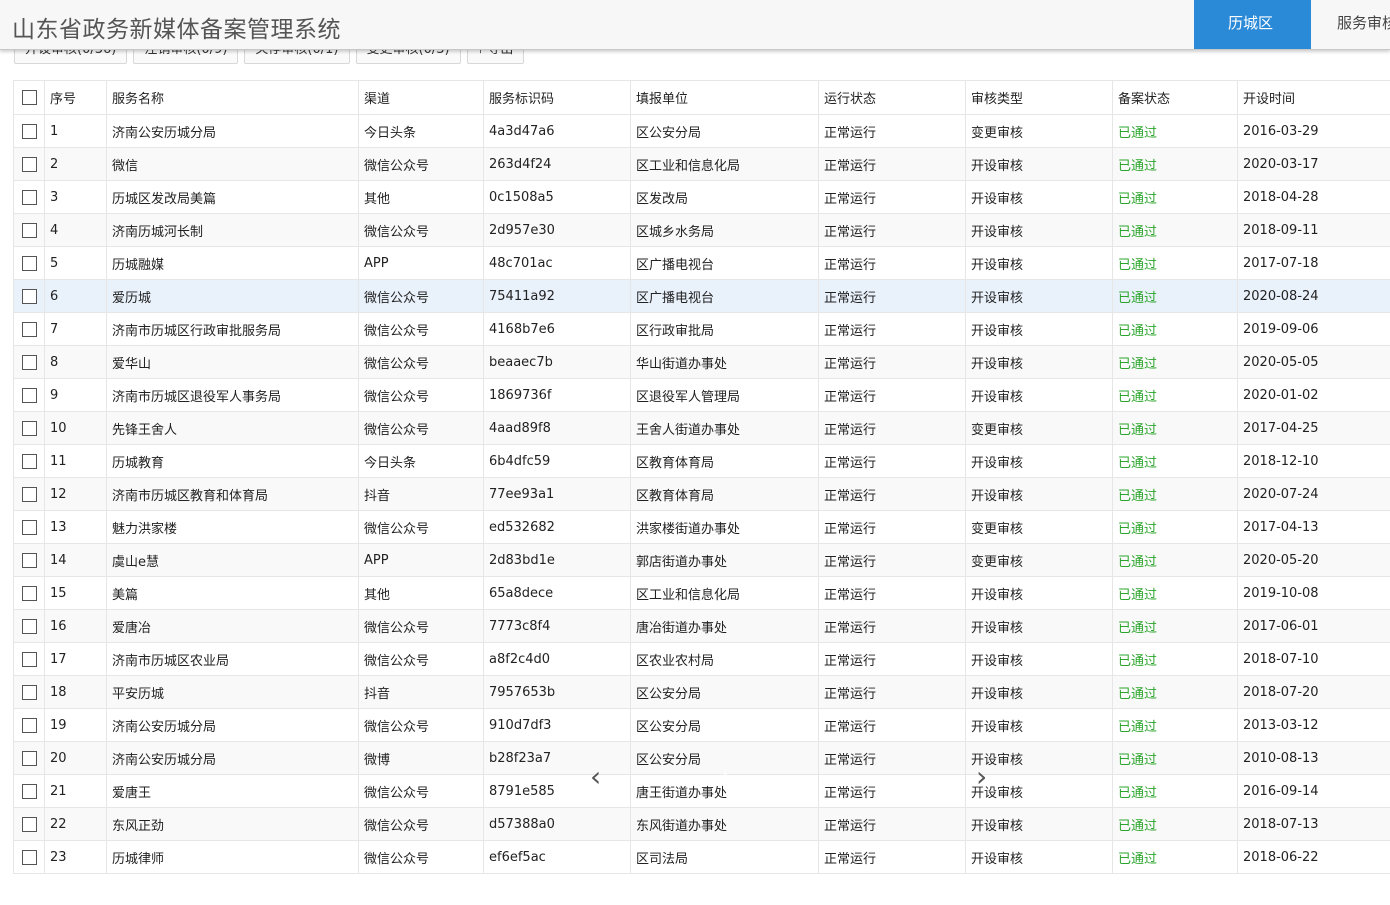 Image resolution: width=1390 pixels, height=905 pixels. What do you see at coordinates (724, 560) in the screenshot?
I see `report-unit: 郭店街道办事处` at bounding box center [724, 560].